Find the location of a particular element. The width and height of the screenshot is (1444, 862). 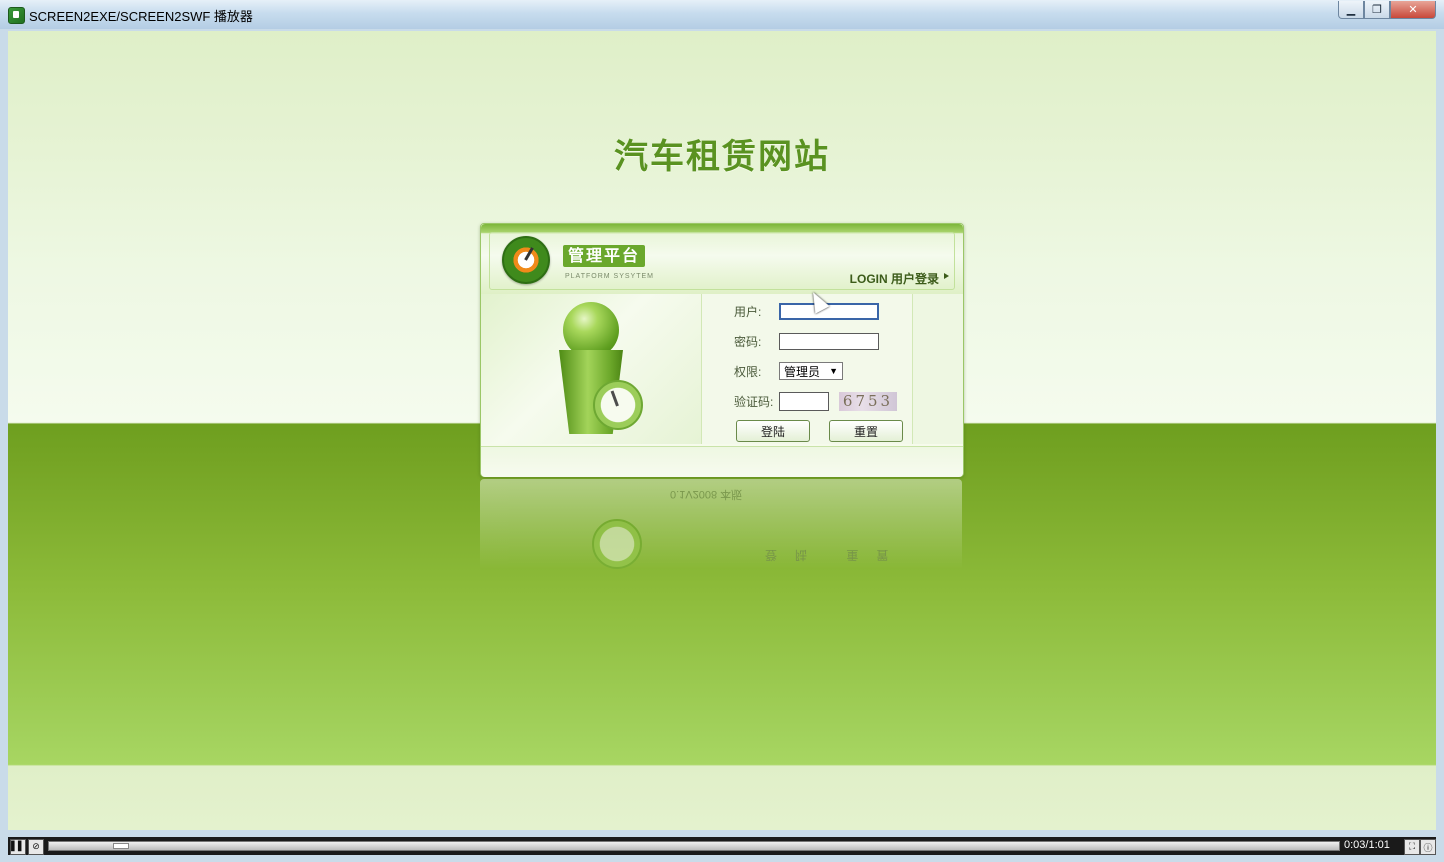

player-bar: ▌▌ ⊘ 0:03/1:01 ⛶ ⓘ is located at coordinates (722, 846).